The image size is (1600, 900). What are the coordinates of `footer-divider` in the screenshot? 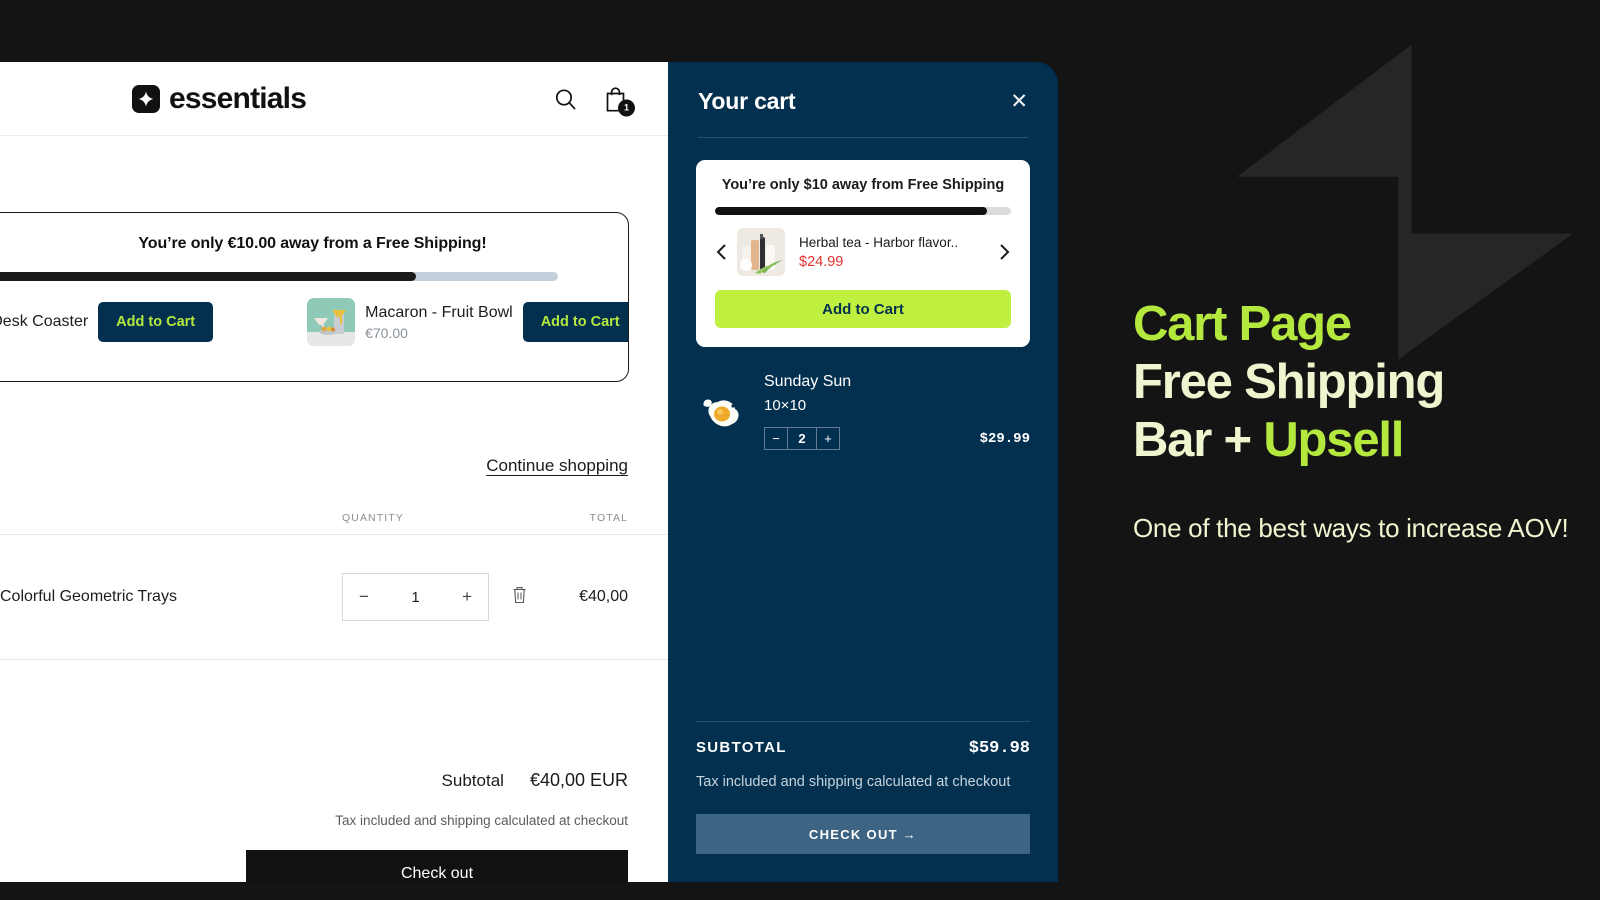 It's located at (863, 722).